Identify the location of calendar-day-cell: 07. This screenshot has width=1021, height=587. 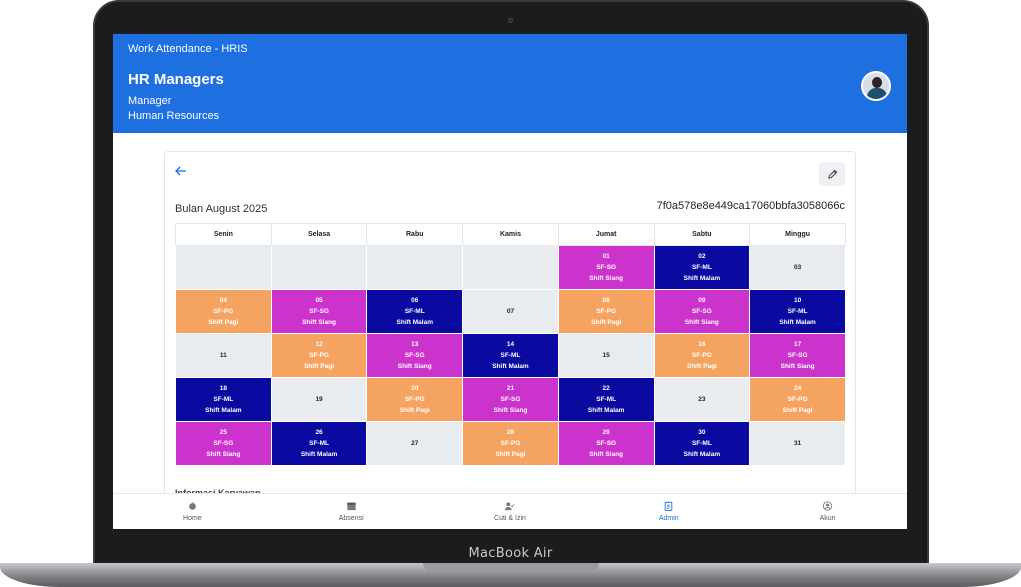
(510, 311).